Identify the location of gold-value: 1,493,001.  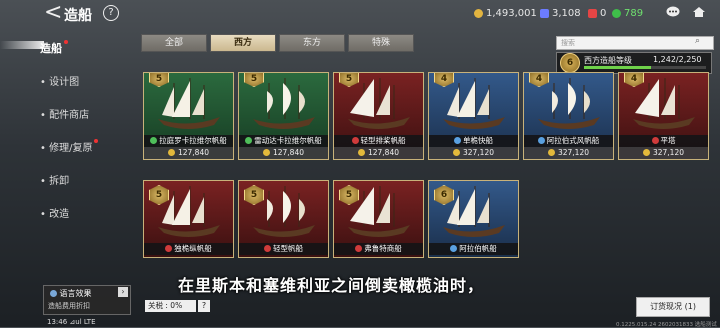
(511, 13).